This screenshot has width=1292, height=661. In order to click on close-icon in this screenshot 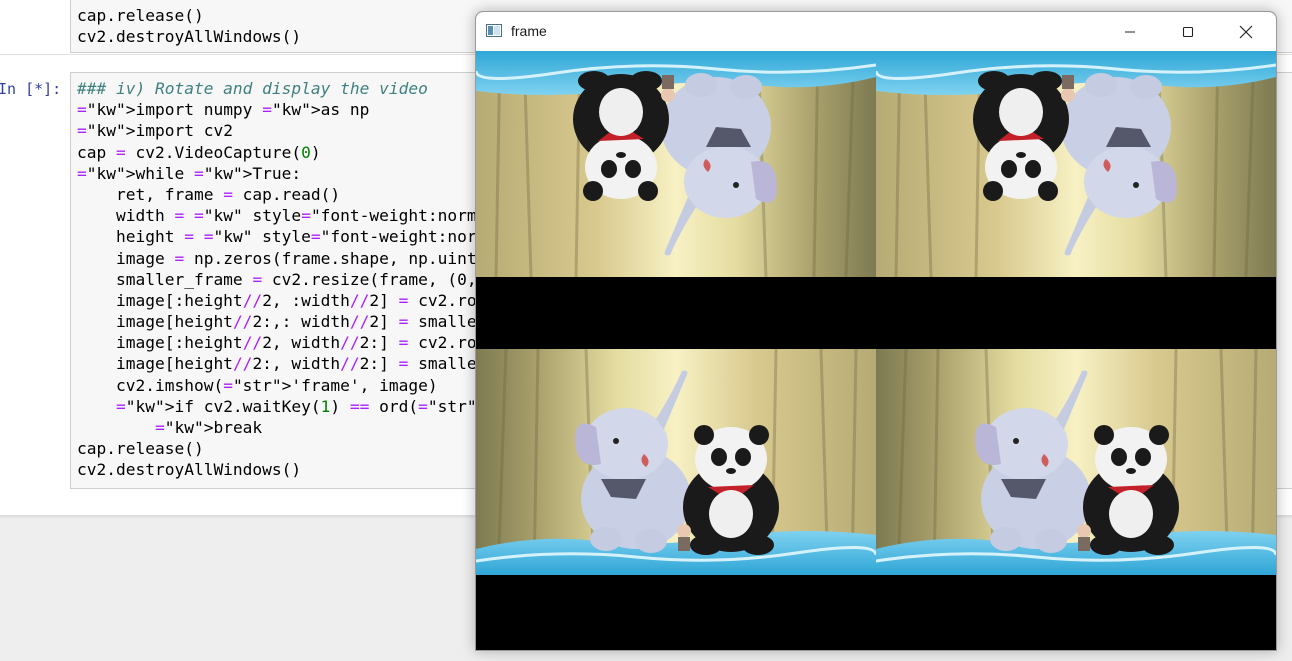, I will do `click(1246, 31)`.